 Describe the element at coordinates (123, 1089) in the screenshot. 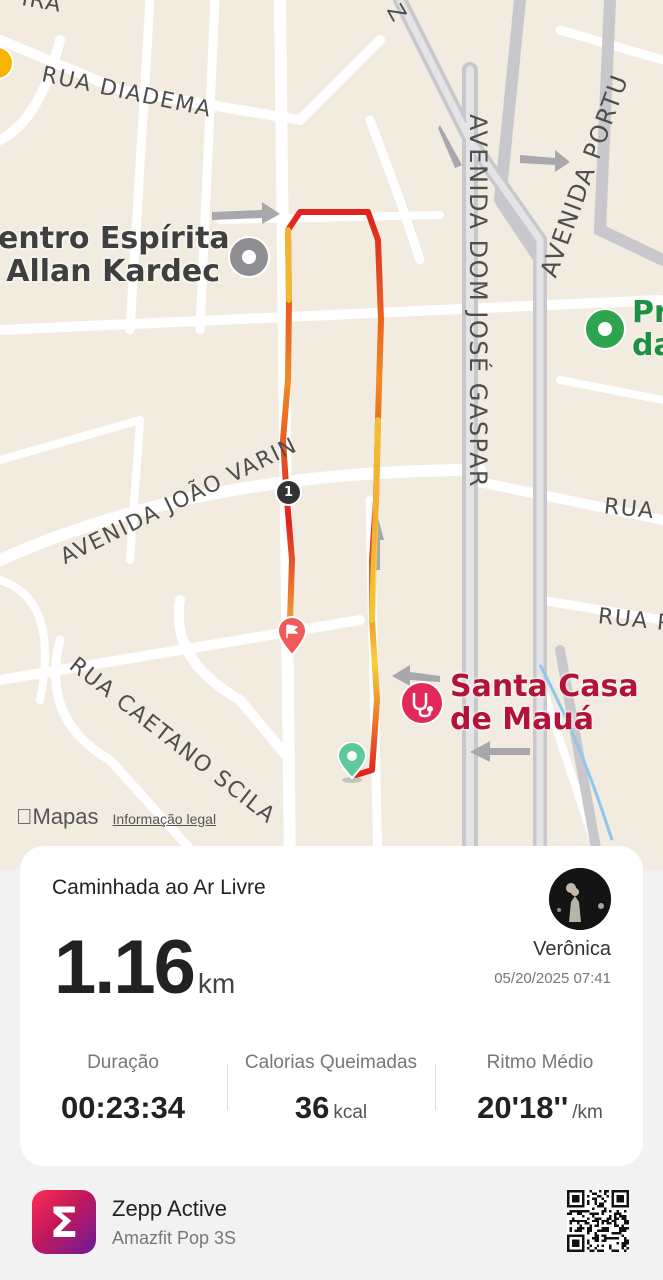

I see `stat-duration: Duração 00:23:34` at that location.